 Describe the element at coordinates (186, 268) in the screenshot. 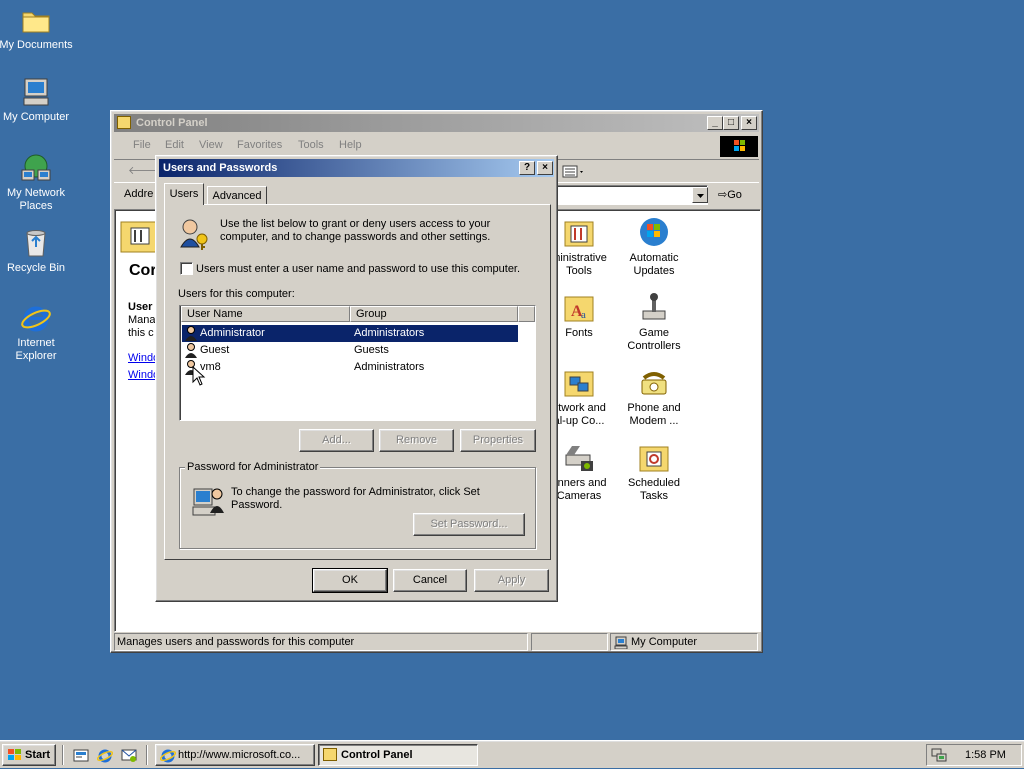

I see `require-login-checkbox` at that location.